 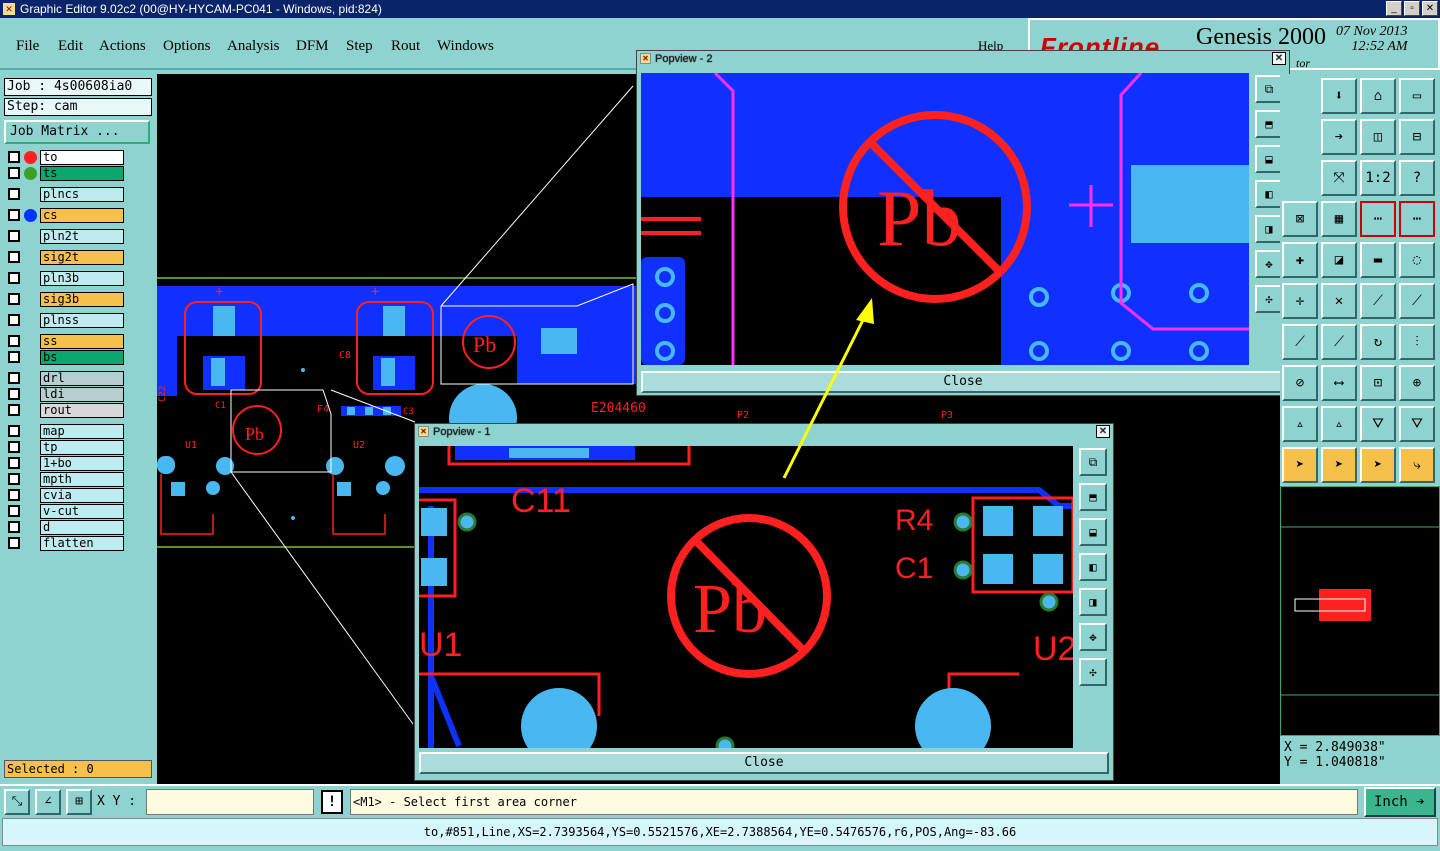 I want to click on layer-row-cs: cs, so click(x=65, y=215).